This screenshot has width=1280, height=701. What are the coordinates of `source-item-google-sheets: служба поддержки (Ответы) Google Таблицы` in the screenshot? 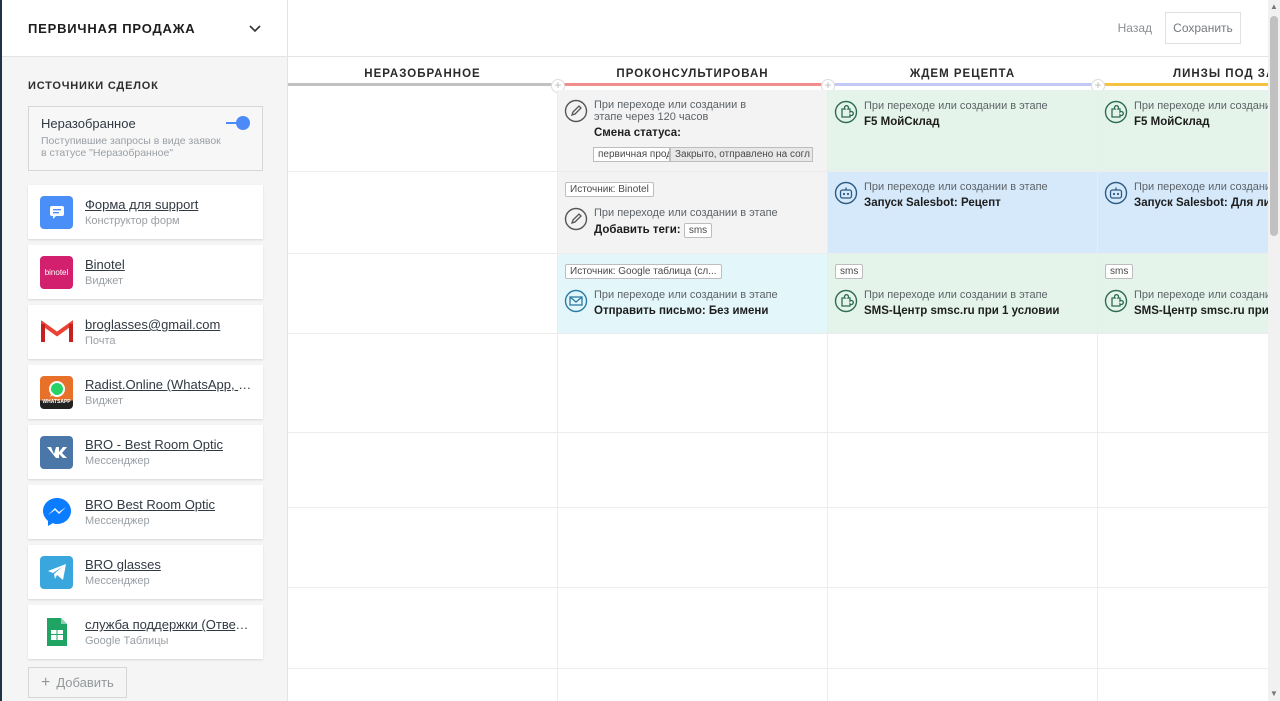 It's located at (145, 632).